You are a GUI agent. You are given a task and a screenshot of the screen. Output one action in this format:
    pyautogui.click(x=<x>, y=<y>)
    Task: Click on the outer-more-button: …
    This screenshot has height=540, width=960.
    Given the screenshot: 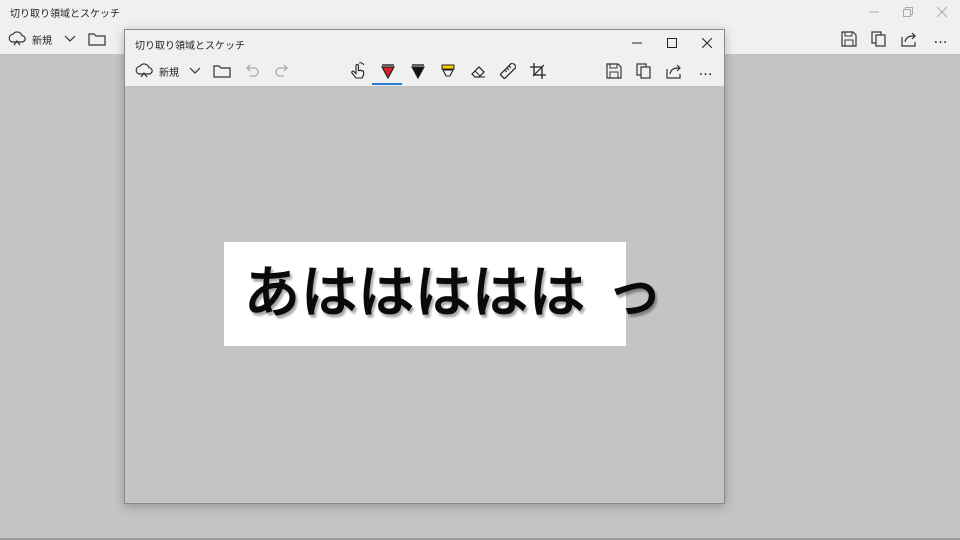 What is the action you would take?
    pyautogui.click(x=941, y=39)
    